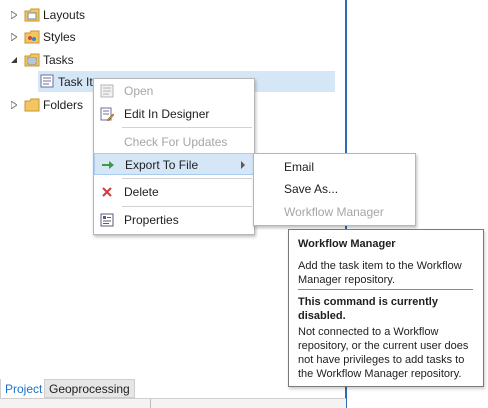  What do you see at coordinates (58, 60) in the screenshot?
I see `tree-item-label: Tasks` at bounding box center [58, 60].